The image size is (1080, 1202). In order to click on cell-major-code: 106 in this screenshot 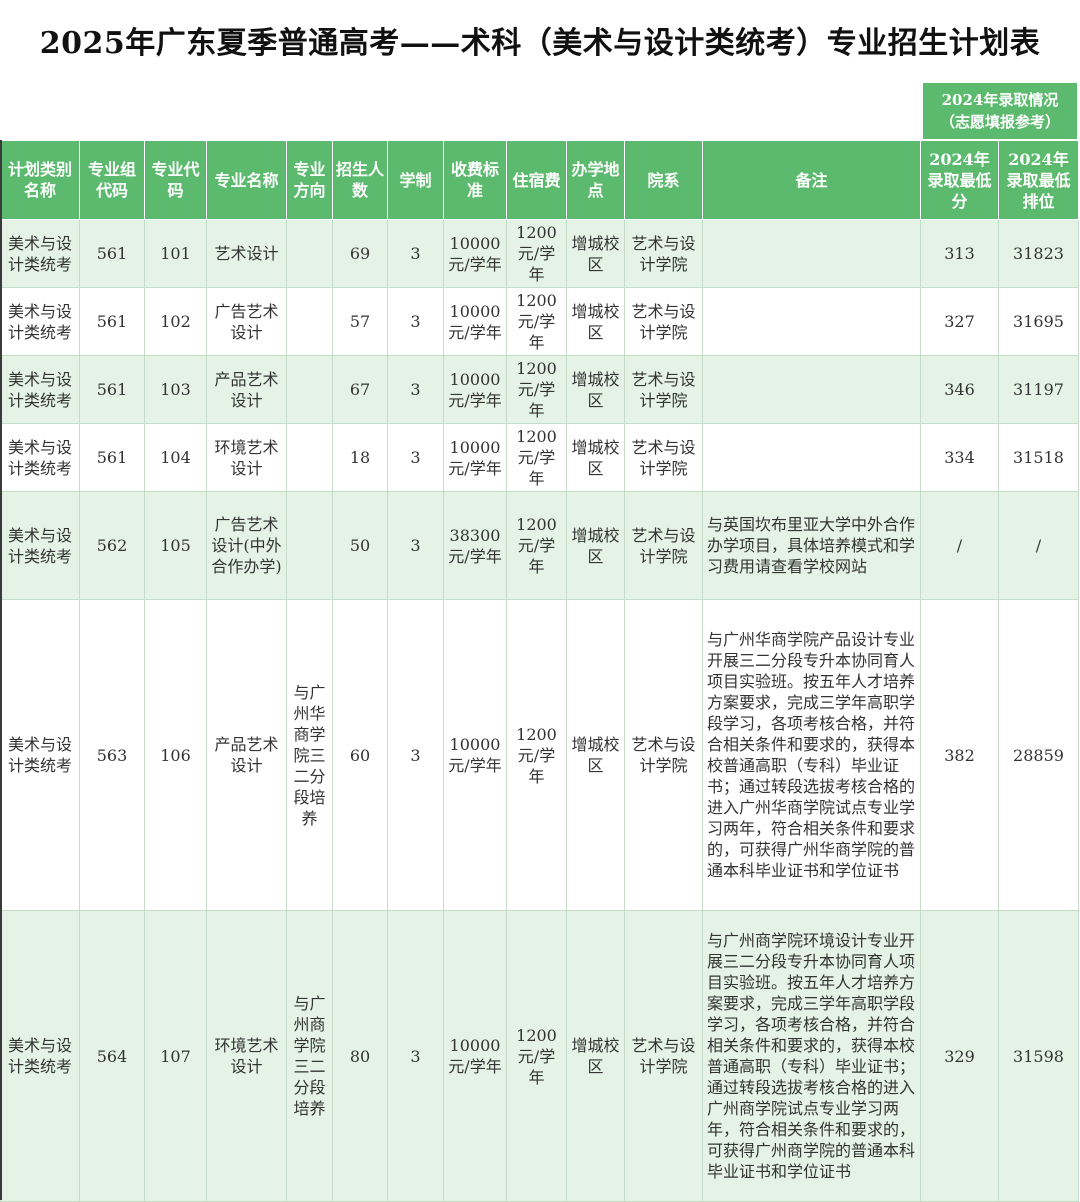, I will do `click(175, 755)`.